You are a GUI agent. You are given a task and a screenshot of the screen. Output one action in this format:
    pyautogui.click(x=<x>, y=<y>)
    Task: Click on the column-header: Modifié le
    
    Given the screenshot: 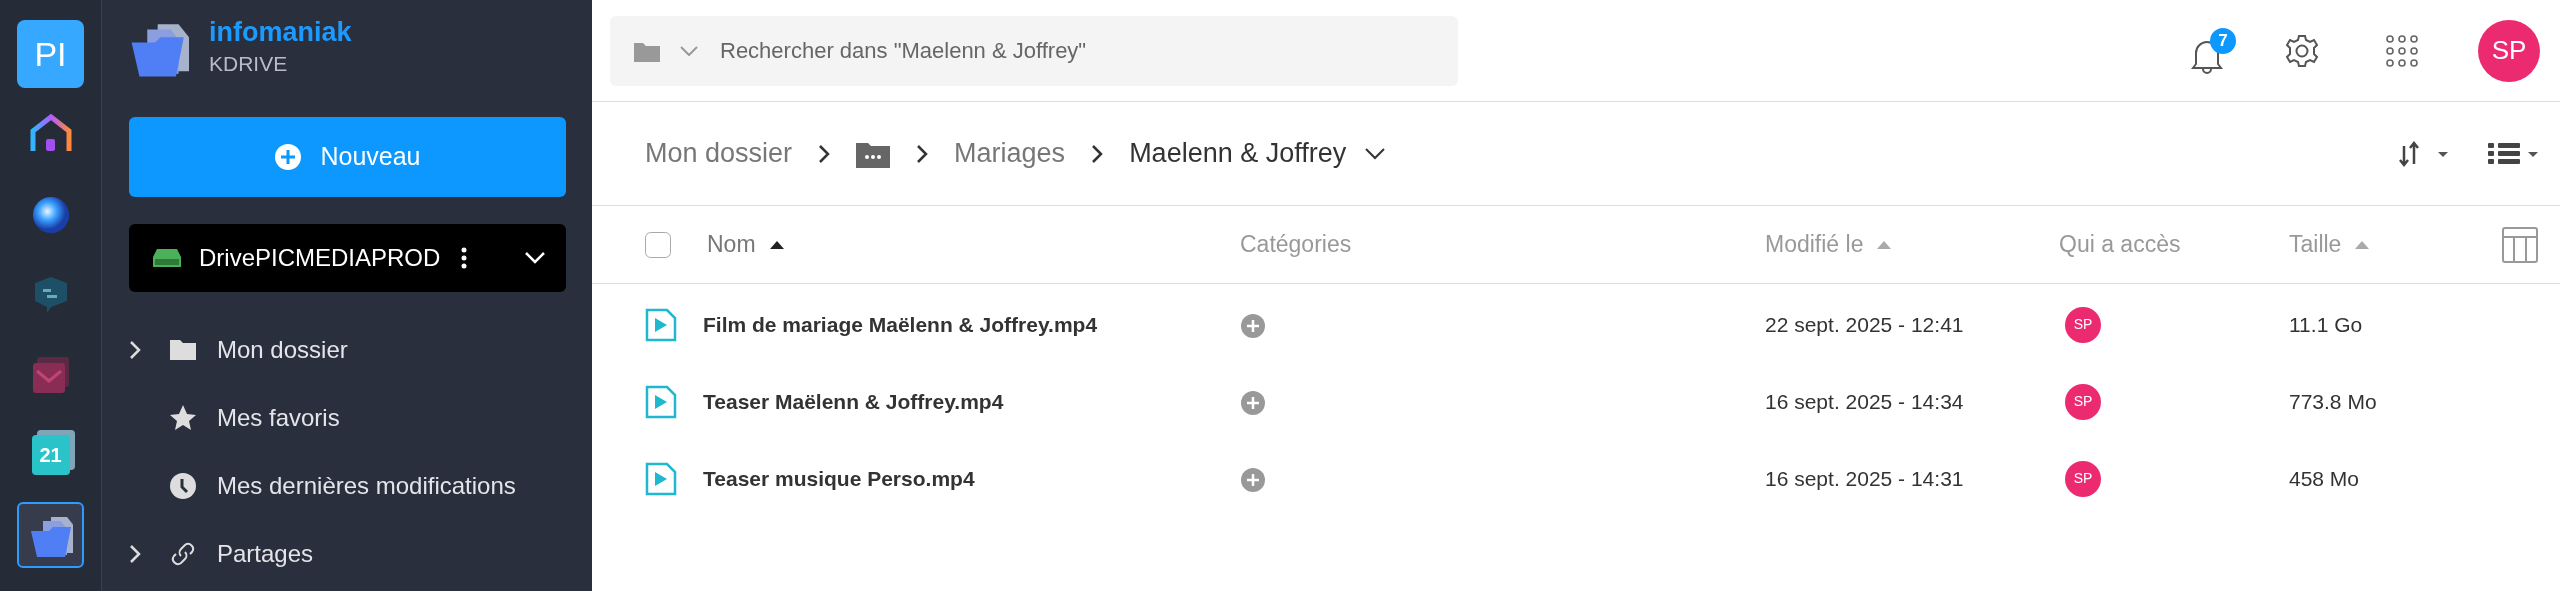 What is the action you would take?
    pyautogui.click(x=1814, y=244)
    